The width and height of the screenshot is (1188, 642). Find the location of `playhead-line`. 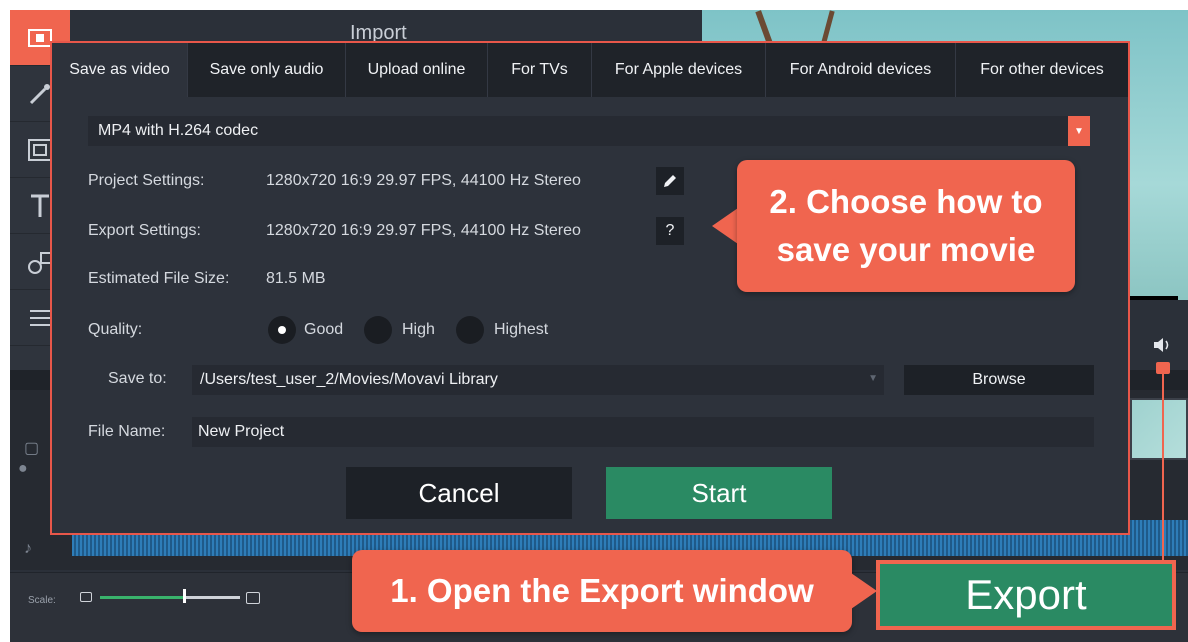

playhead-line is located at coordinates (1163, 466).